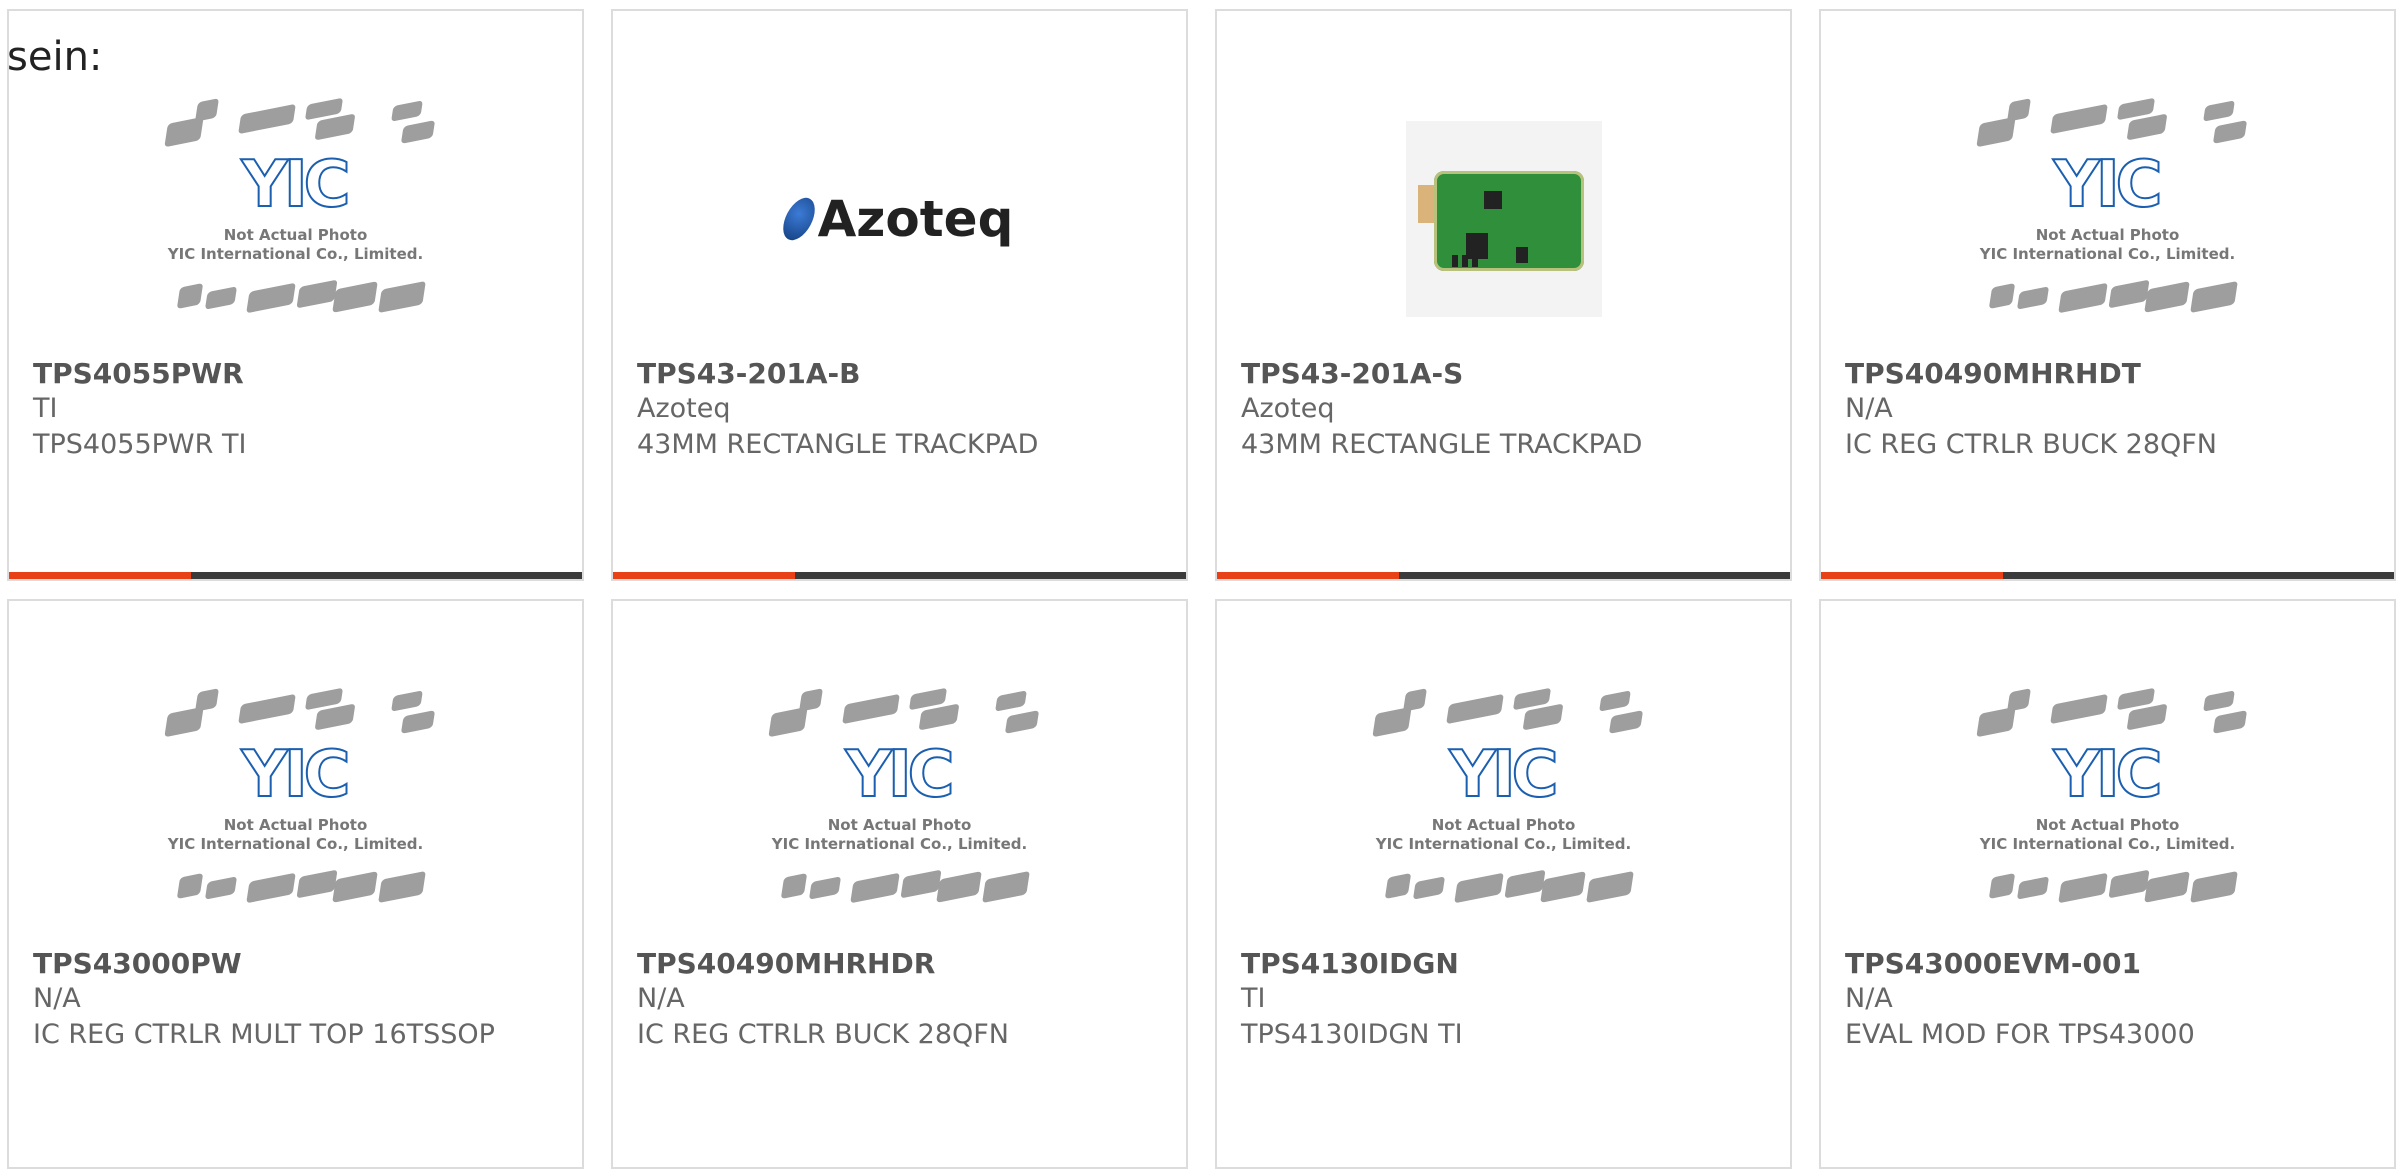  What do you see at coordinates (1253, 998) in the screenshot?
I see `manufacturer-text: TI` at bounding box center [1253, 998].